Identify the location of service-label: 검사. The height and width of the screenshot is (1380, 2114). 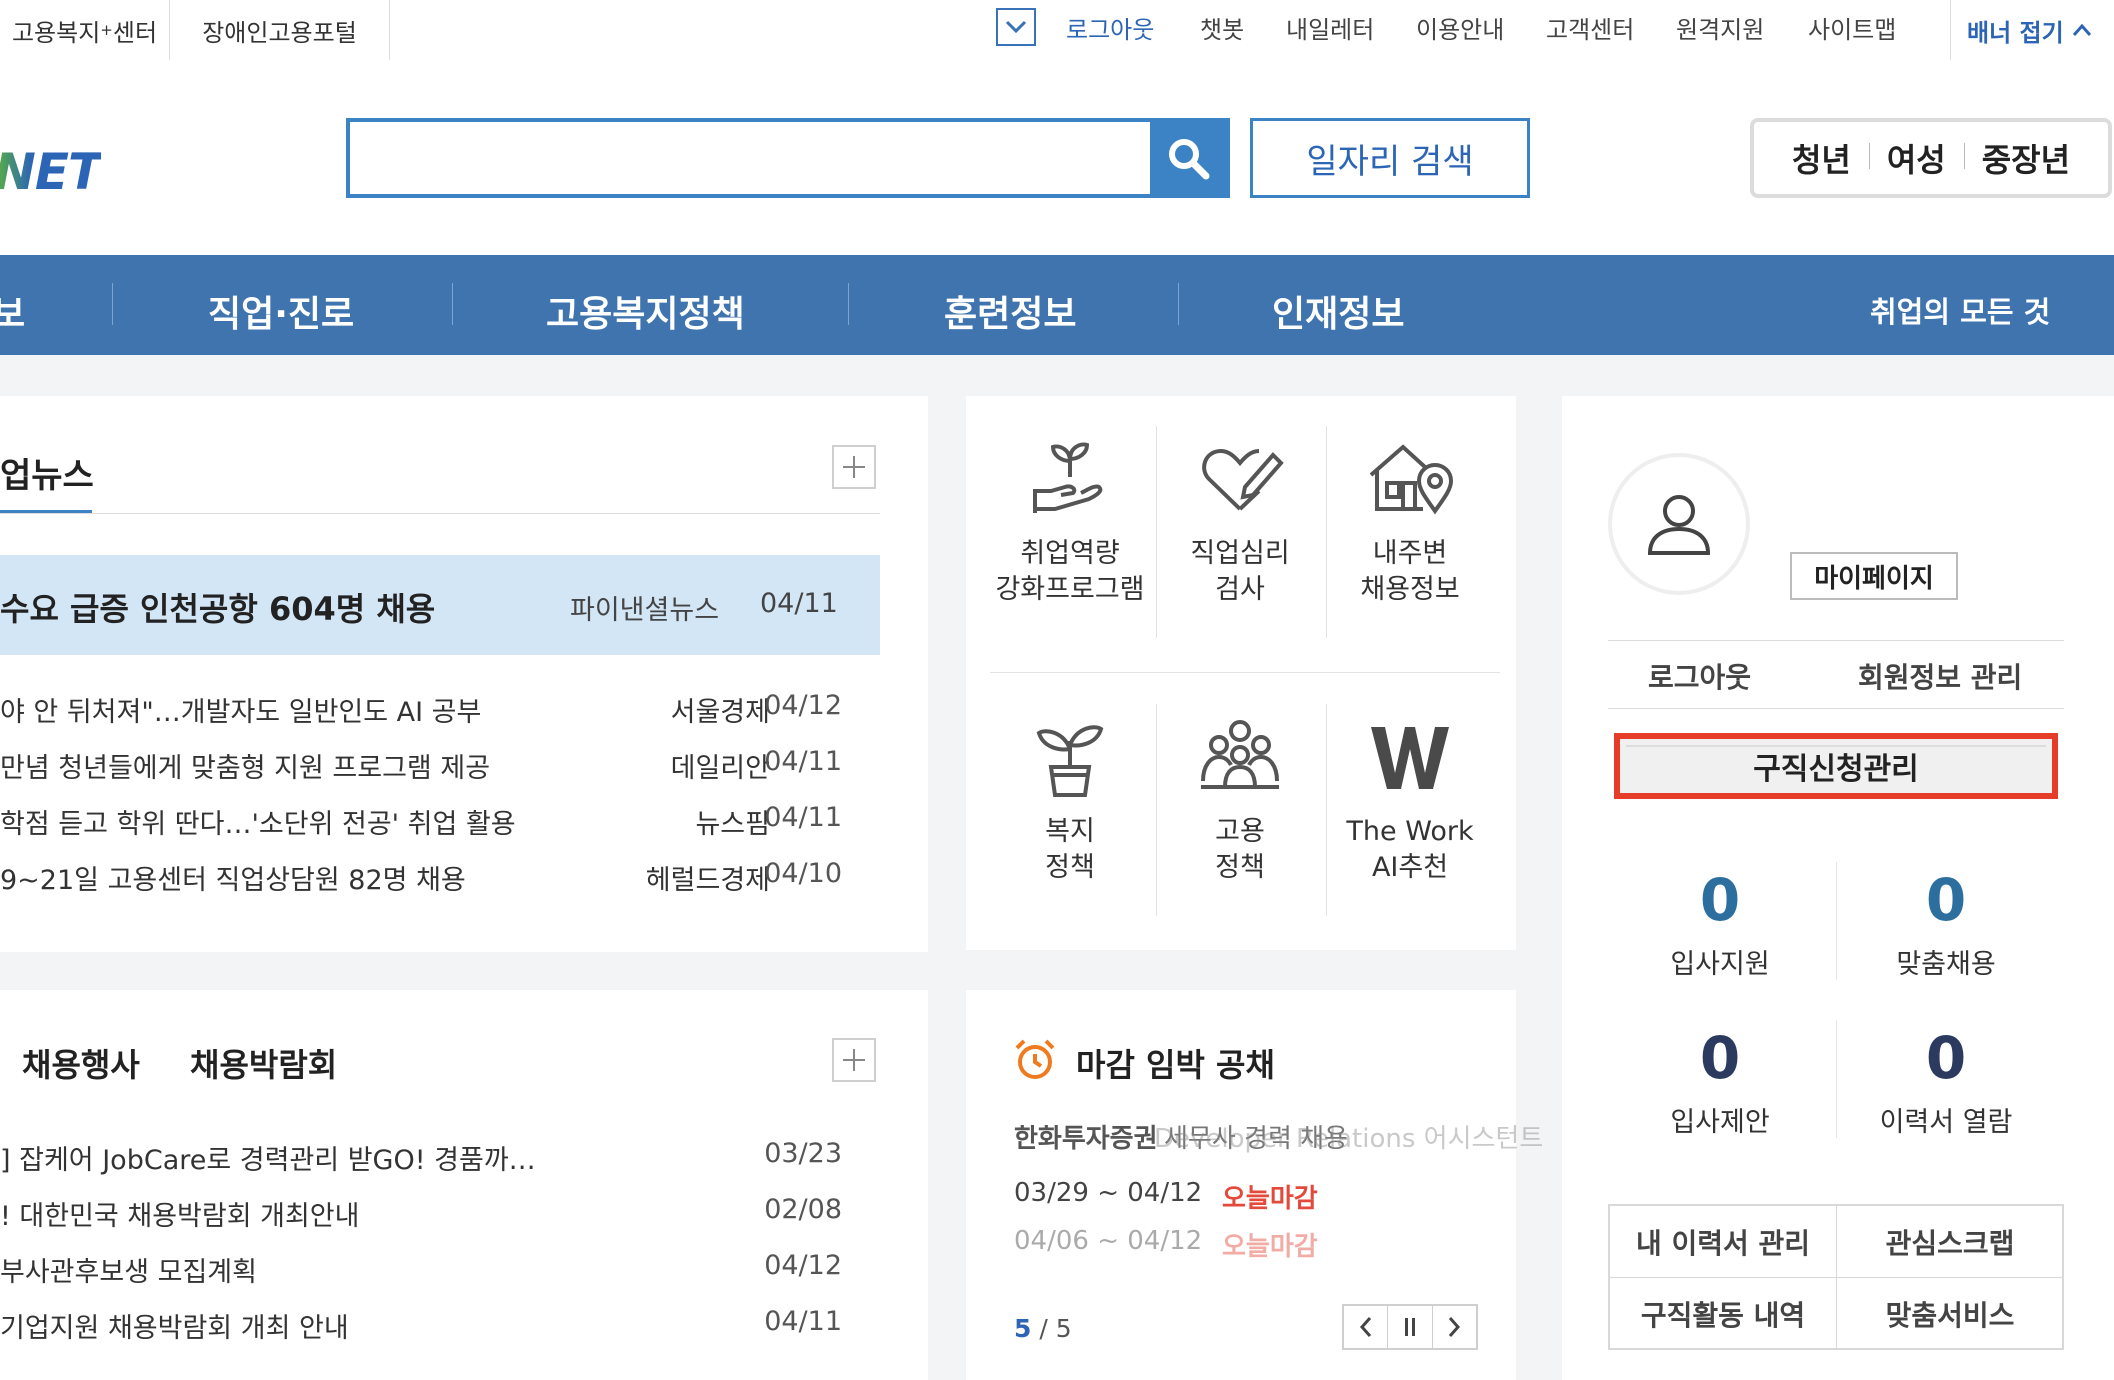
(1240, 589).